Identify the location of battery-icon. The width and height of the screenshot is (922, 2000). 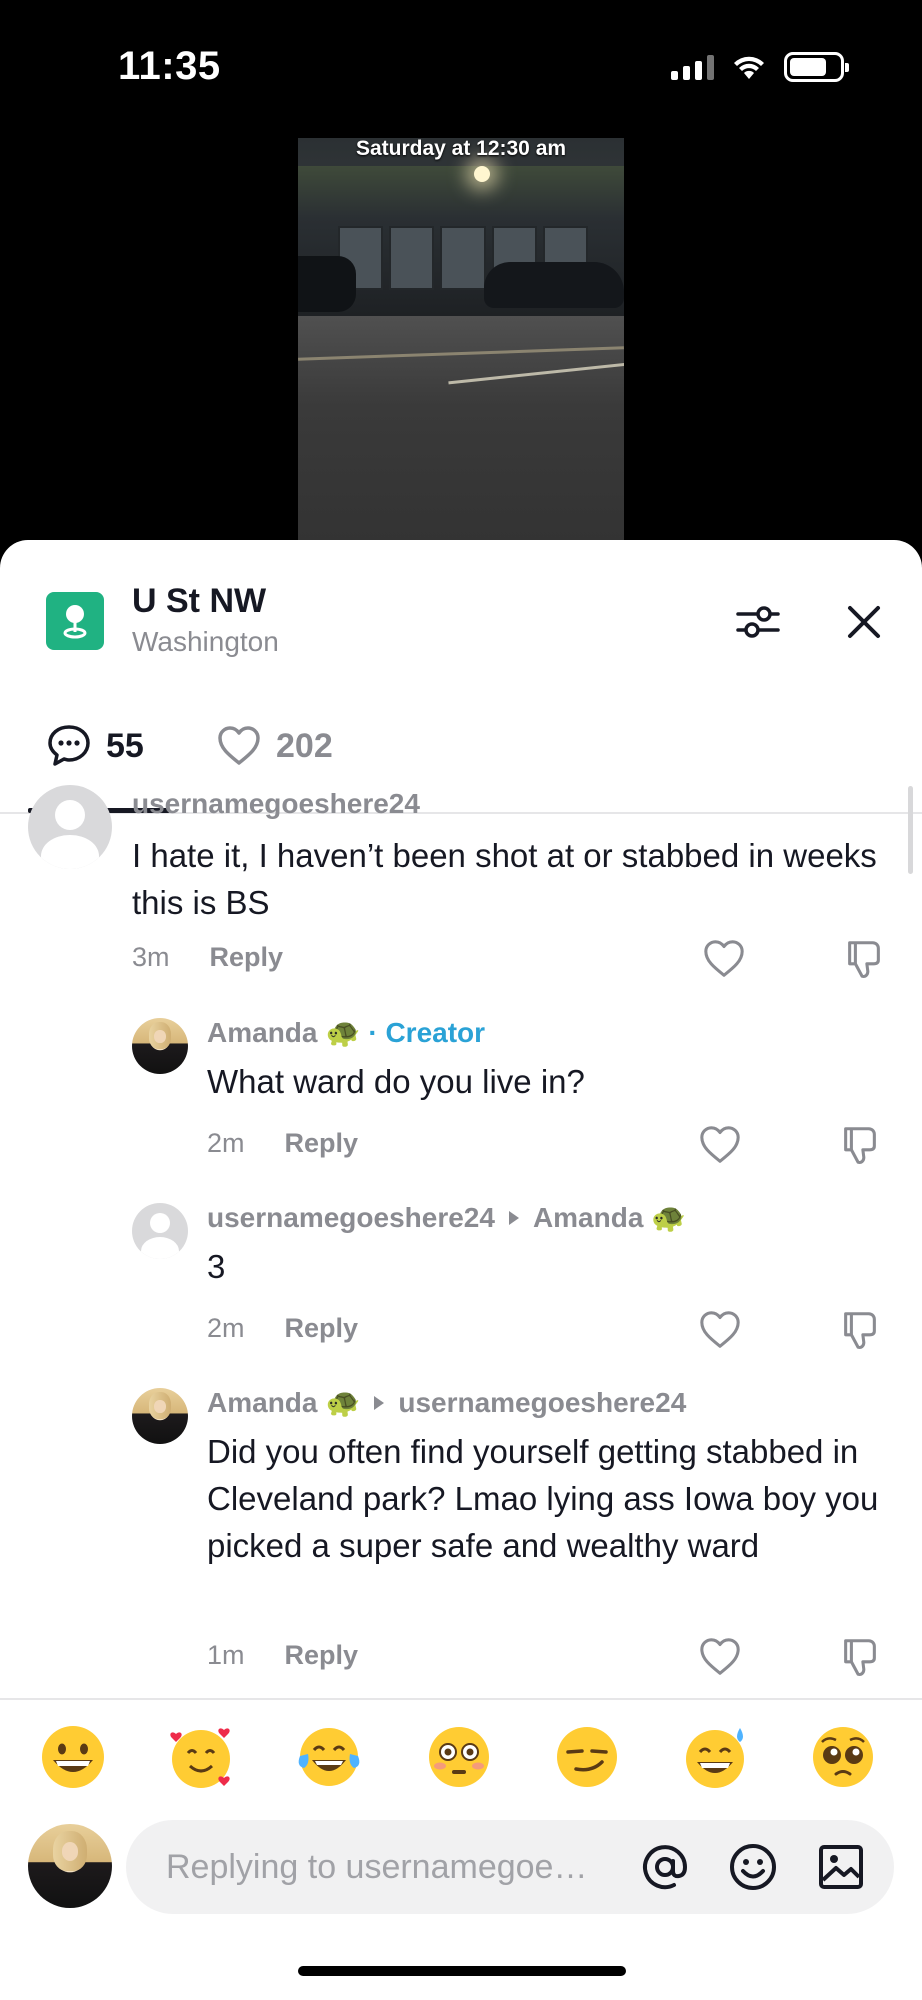
(816, 67).